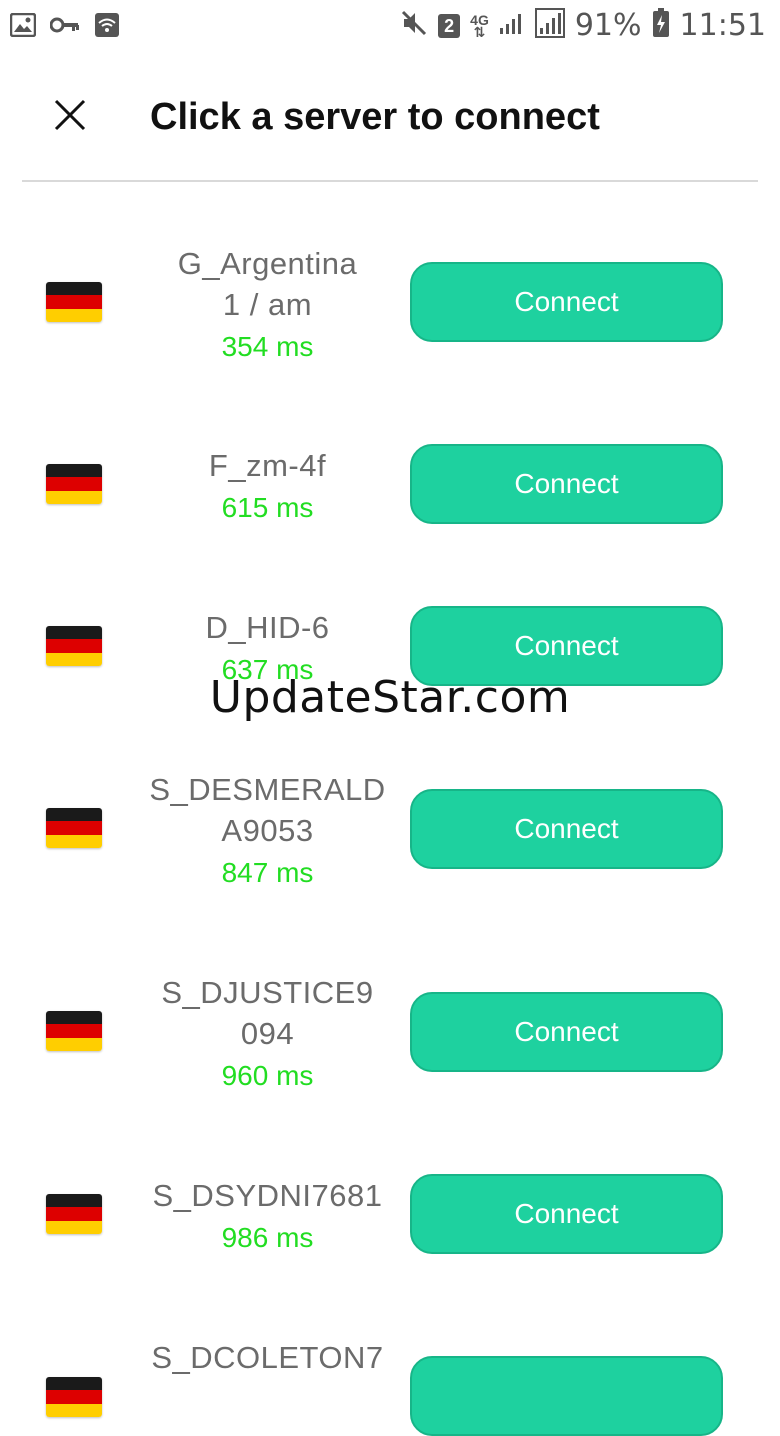  What do you see at coordinates (449, 25) in the screenshot?
I see `sim-badge: 2` at bounding box center [449, 25].